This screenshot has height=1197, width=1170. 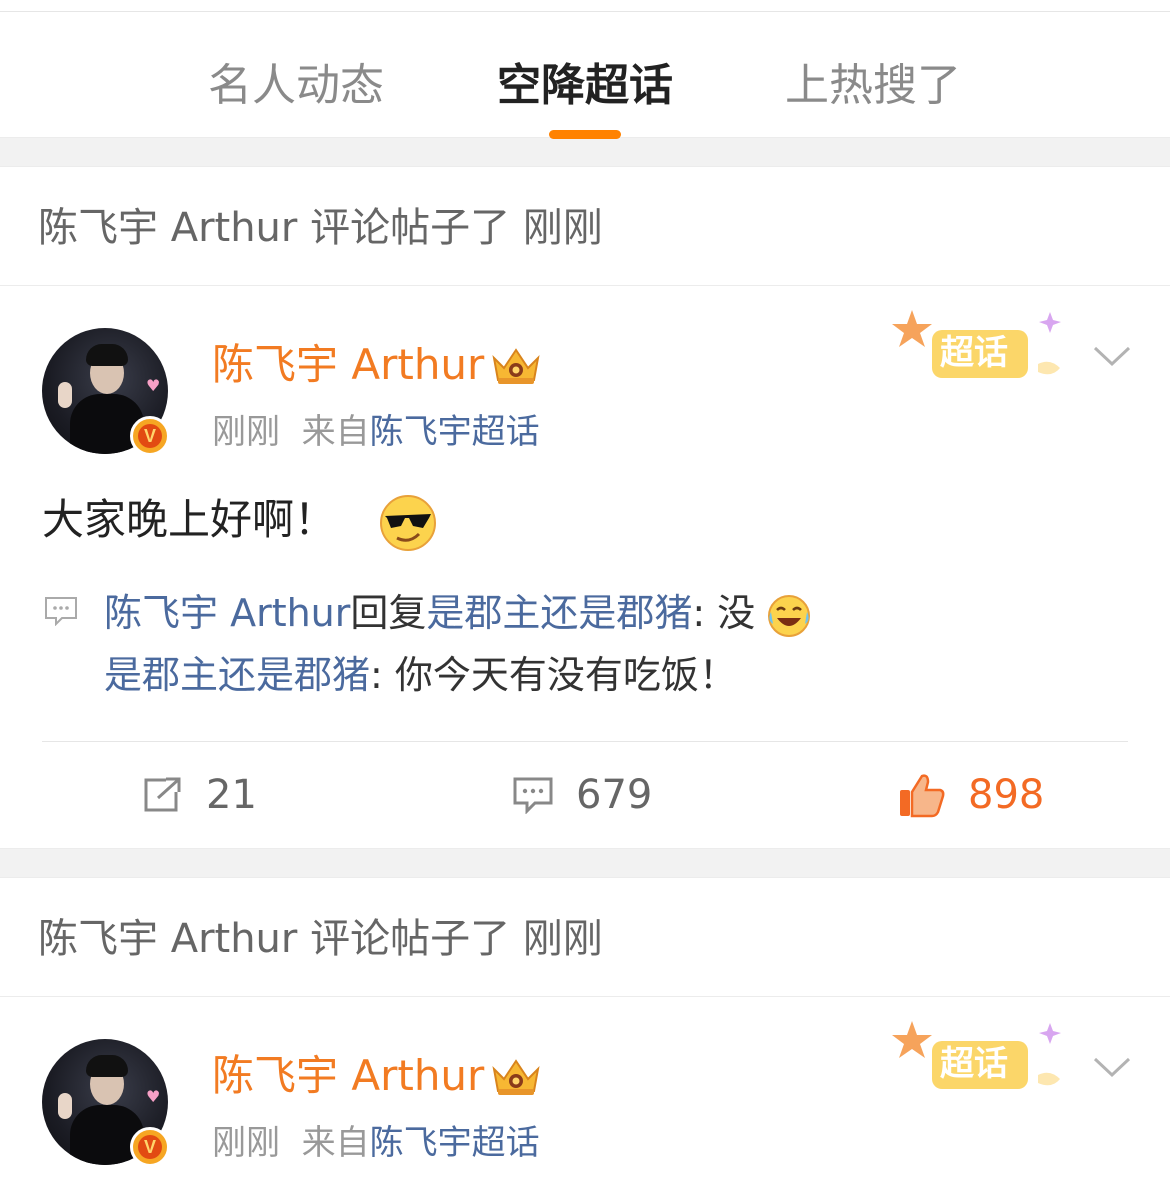 I want to click on comment-button: 679, so click(x=582, y=795).